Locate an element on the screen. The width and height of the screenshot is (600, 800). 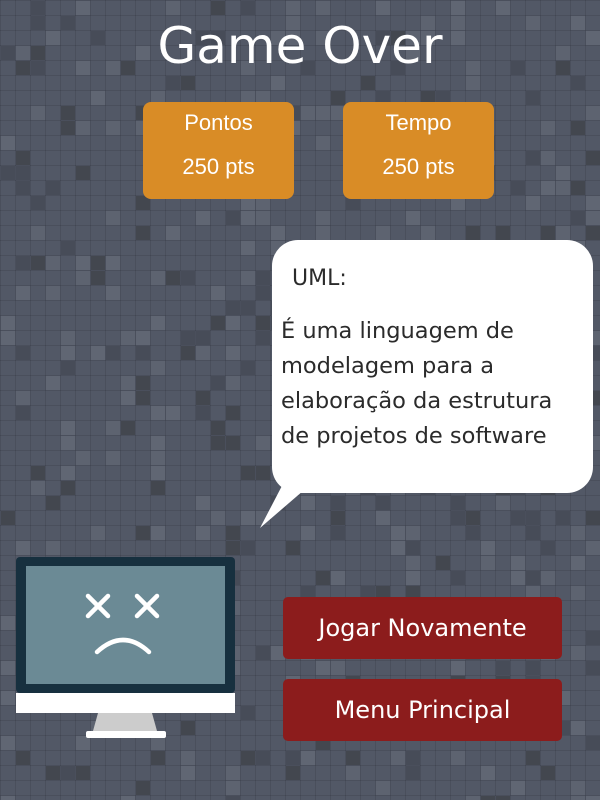
bubble-line: elaboração da estrutura is located at coordinates (417, 401).